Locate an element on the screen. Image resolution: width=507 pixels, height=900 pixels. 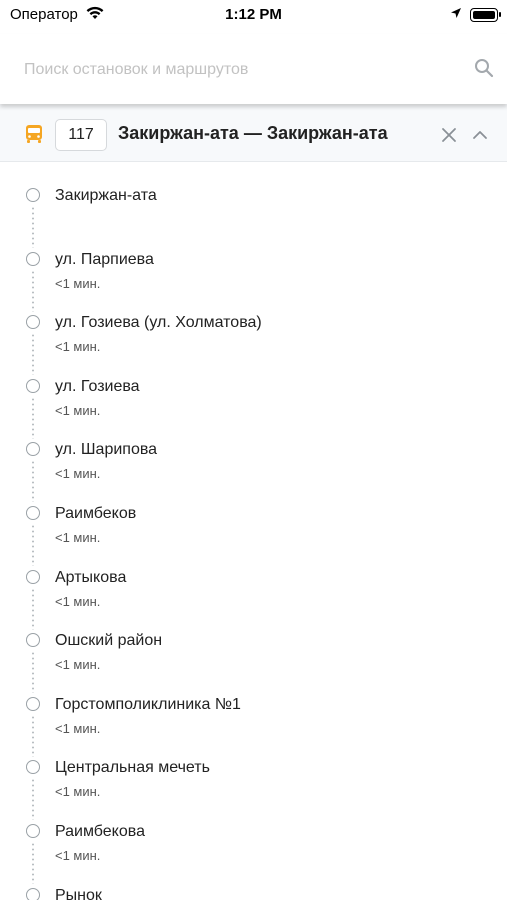
stop-name: ул. Гозиева (ул. Холматова) is located at coordinates (158, 323).